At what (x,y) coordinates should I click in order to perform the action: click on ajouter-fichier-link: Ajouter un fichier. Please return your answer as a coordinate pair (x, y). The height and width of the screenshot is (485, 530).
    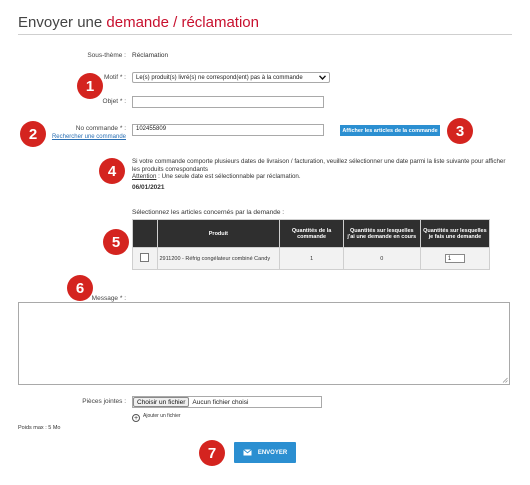
    Looking at the image, I should click on (162, 416).